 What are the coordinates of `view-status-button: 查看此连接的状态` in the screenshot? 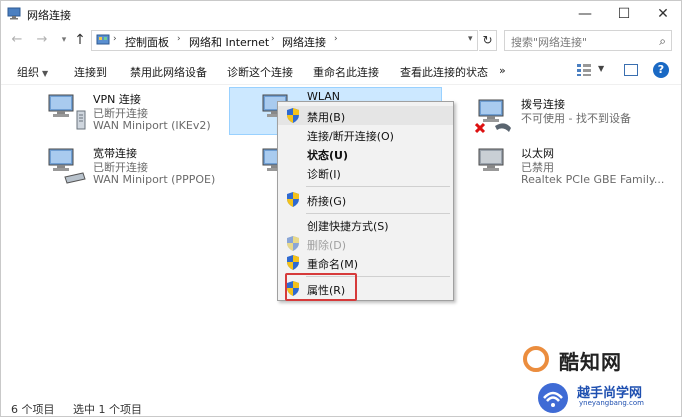 It's located at (444, 72).